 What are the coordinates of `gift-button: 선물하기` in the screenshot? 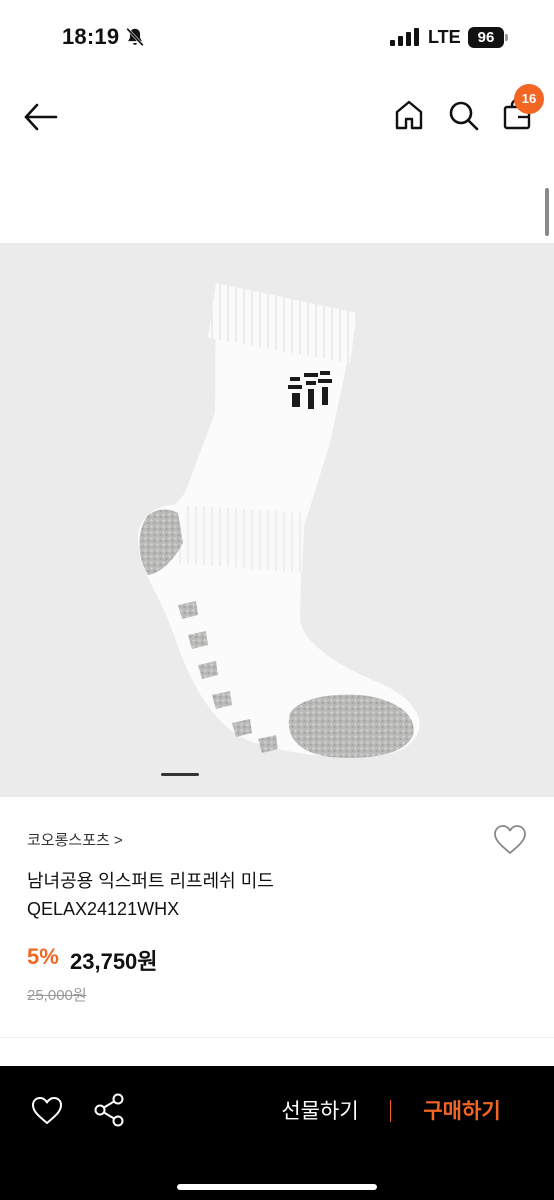 It's located at (320, 1112).